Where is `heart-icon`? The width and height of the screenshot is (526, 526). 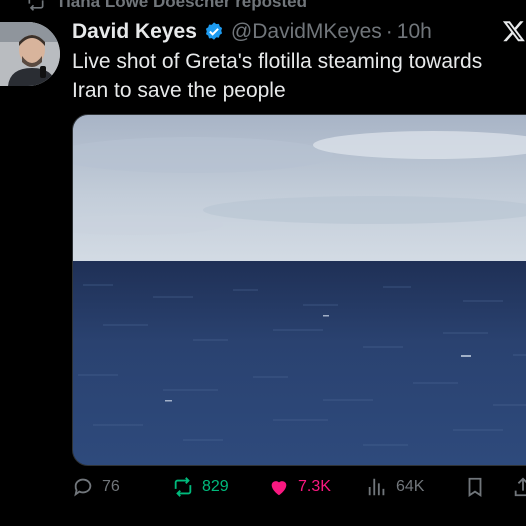 heart-icon is located at coordinates (279, 488).